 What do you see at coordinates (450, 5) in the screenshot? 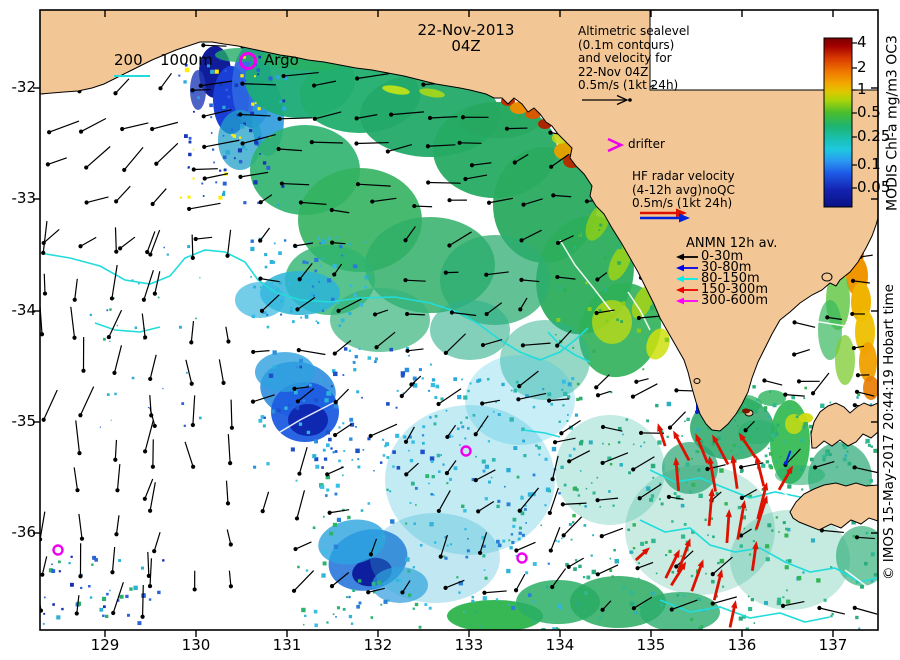
I see `margin-top` at bounding box center [450, 5].